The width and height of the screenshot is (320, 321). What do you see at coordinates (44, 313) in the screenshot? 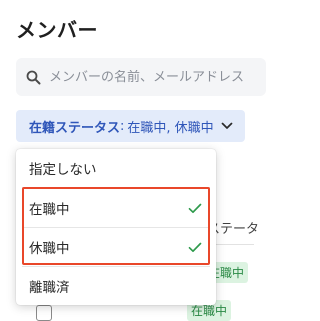
I see `row-checkbox` at bounding box center [44, 313].